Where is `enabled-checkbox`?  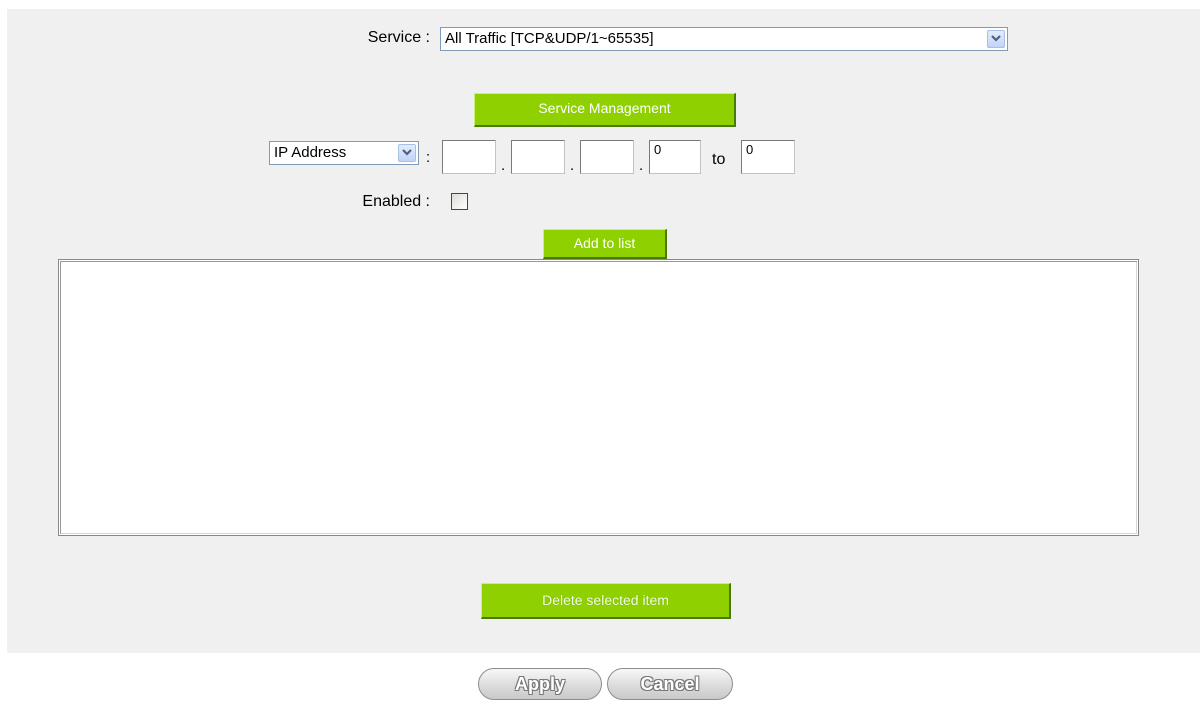
enabled-checkbox is located at coordinates (459, 201).